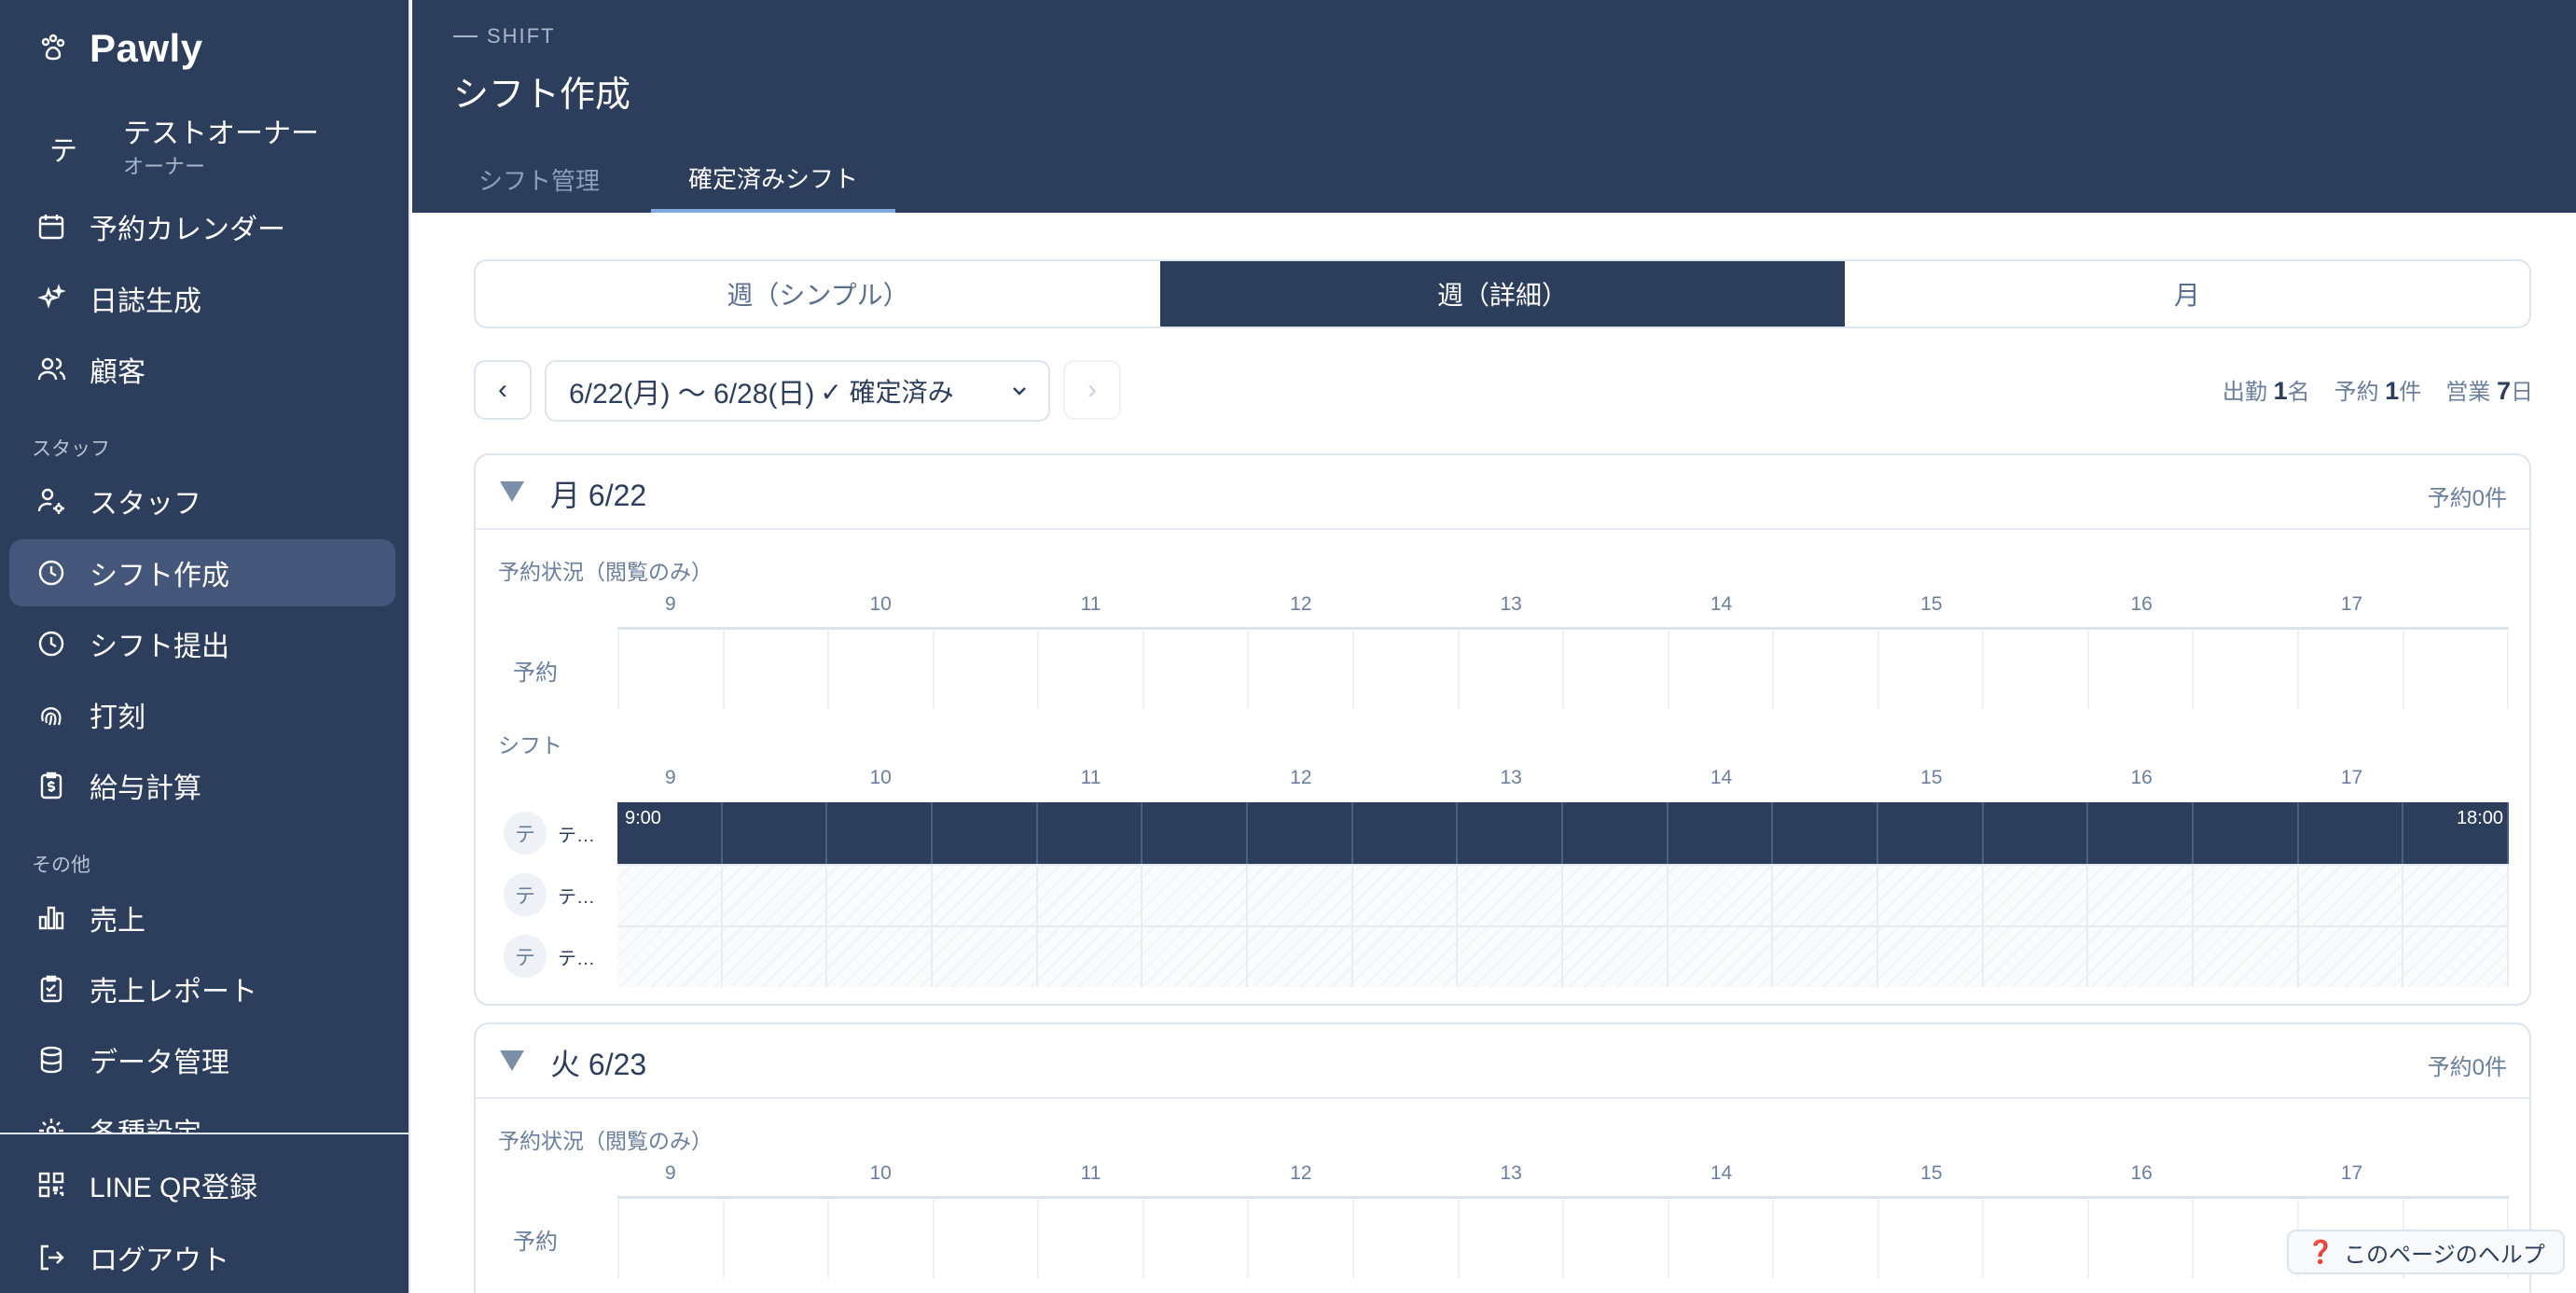 The width and height of the screenshot is (2576, 1293). I want to click on week-range-label: 6/22(月) 〜 6/28(日), so click(692, 394).